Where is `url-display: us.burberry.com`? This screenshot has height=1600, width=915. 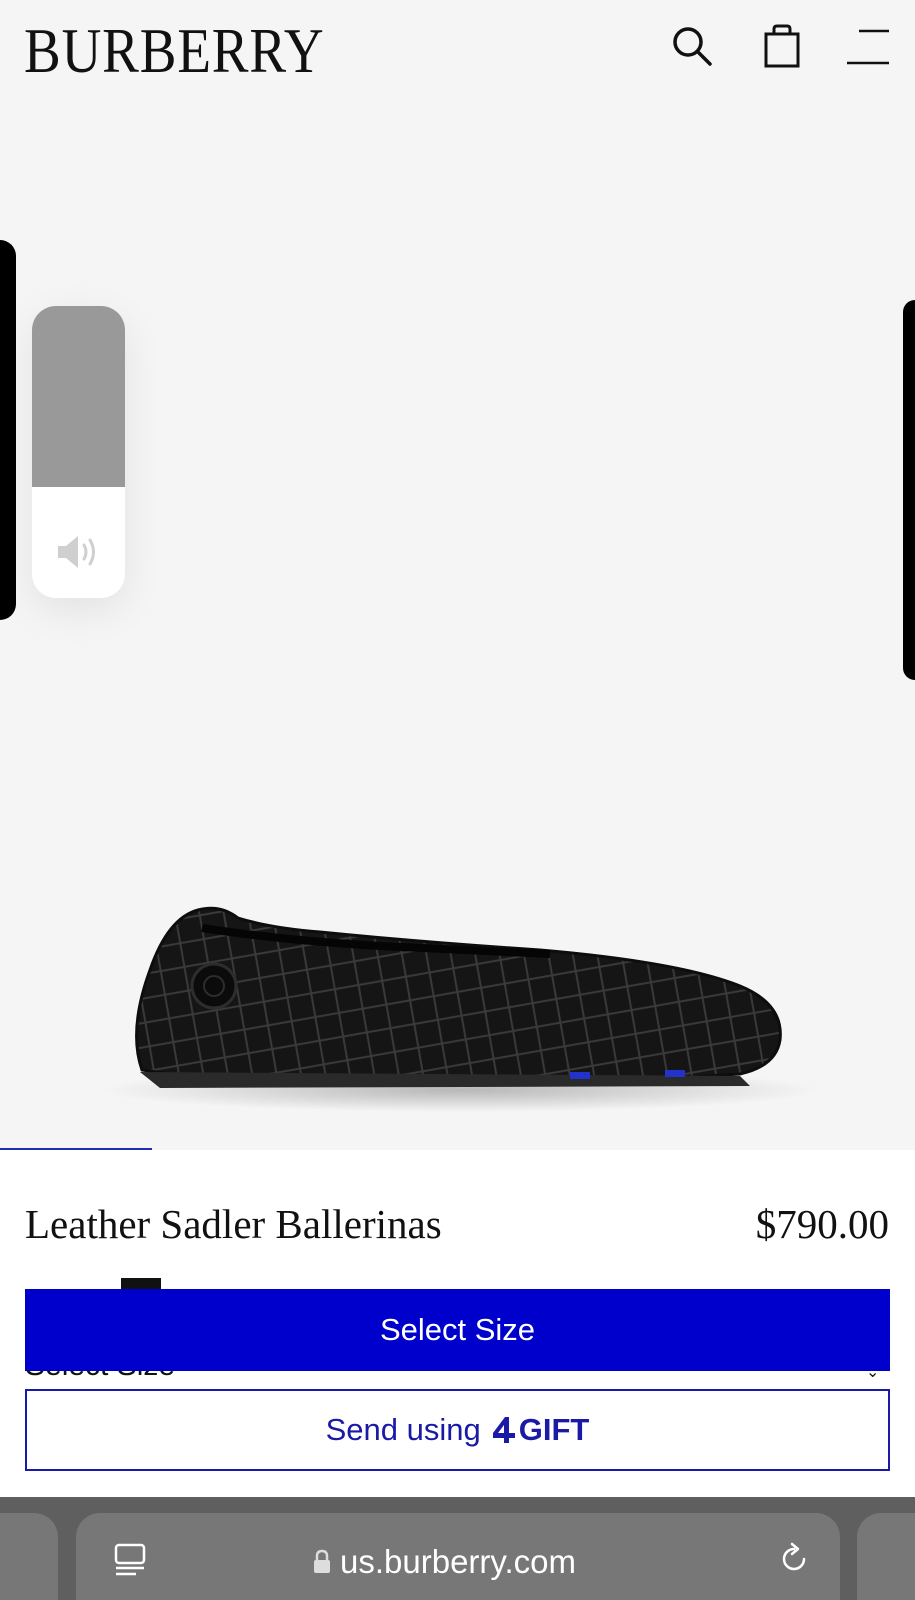 url-display: us.burberry.com is located at coordinates (444, 1562).